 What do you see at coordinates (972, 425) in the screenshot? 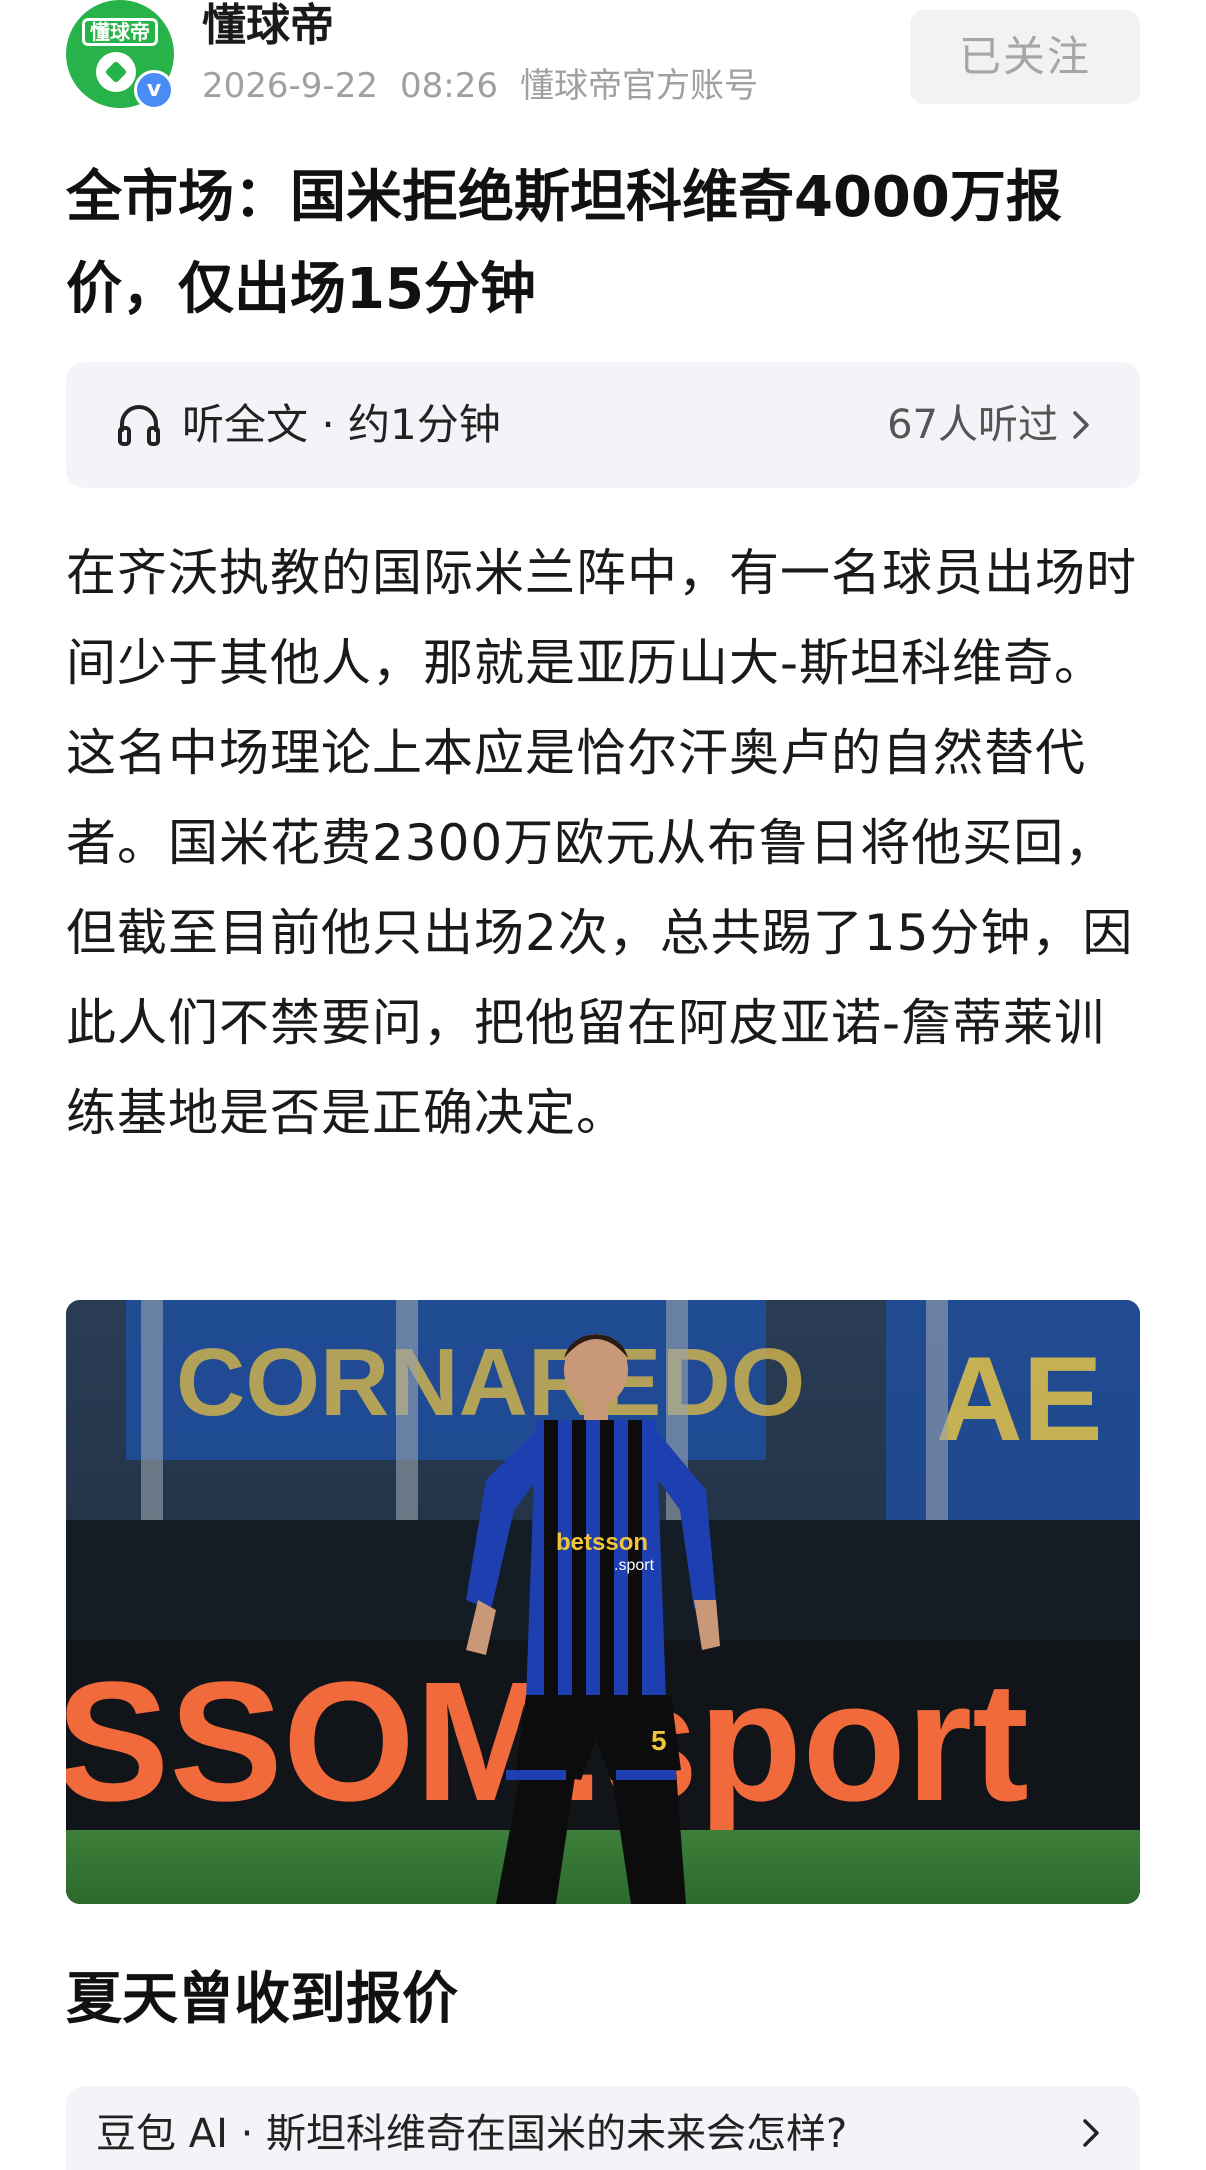
I see `listen-count: 67人听过` at bounding box center [972, 425].